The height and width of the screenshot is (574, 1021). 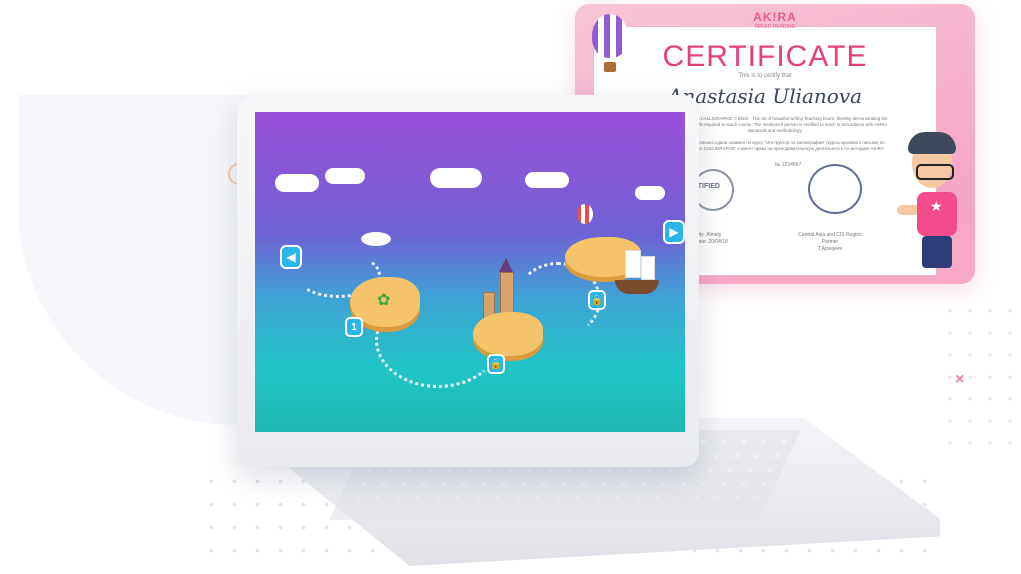 I want to click on arrow-right-icon: ▶, so click(x=674, y=232).